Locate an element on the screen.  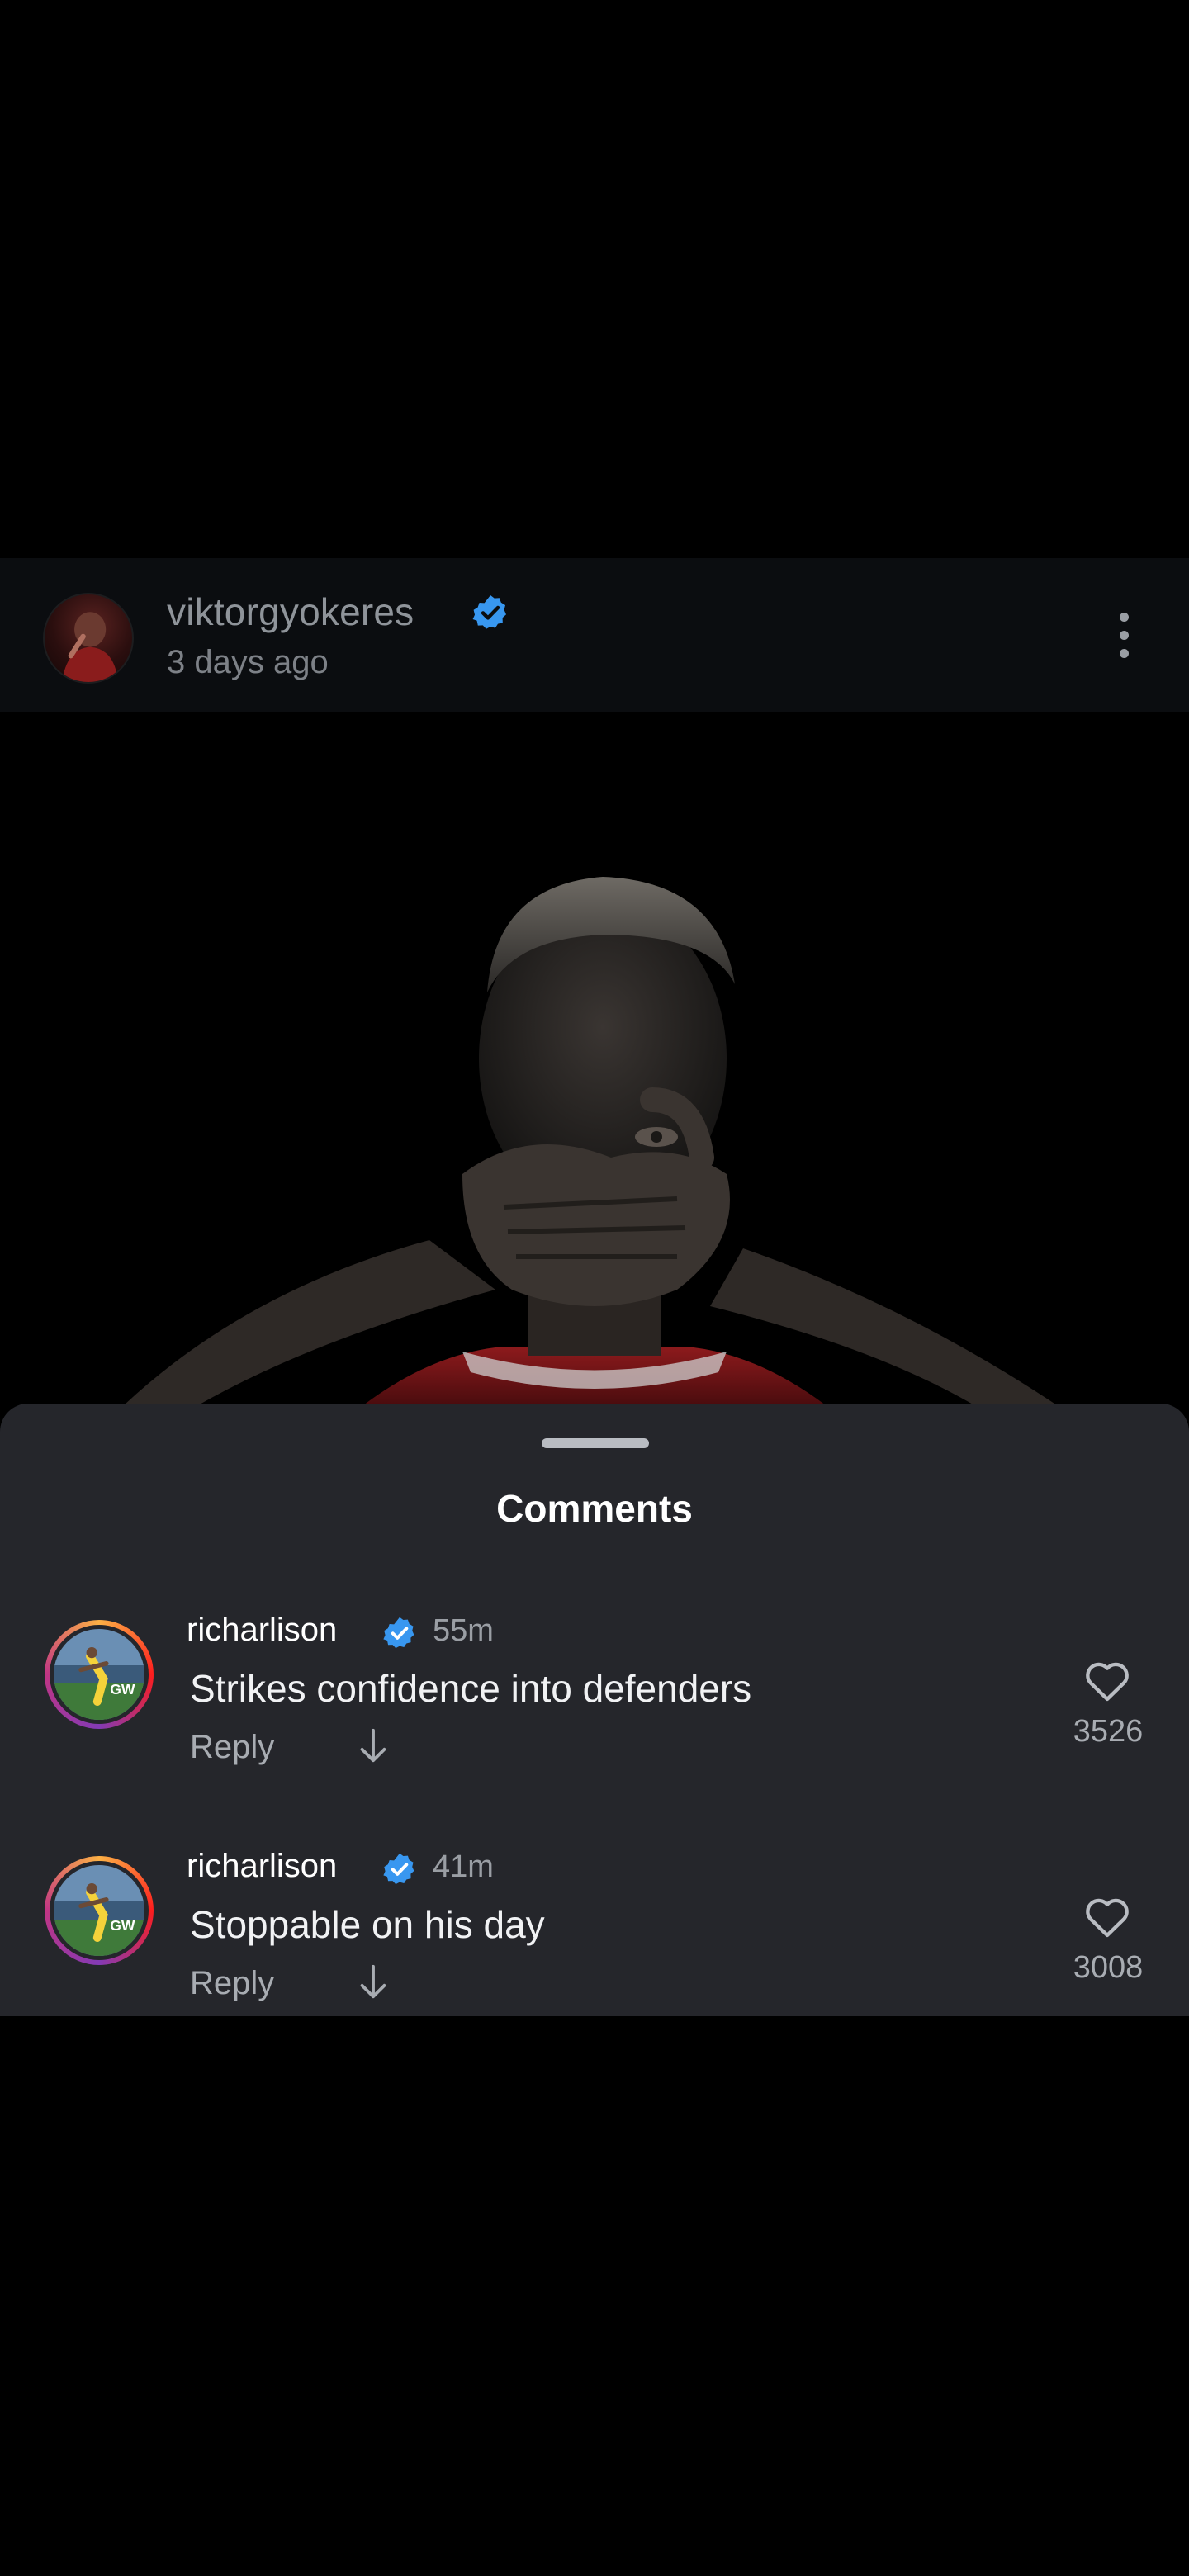
comment-timestamp: 55m is located at coordinates (463, 1630).